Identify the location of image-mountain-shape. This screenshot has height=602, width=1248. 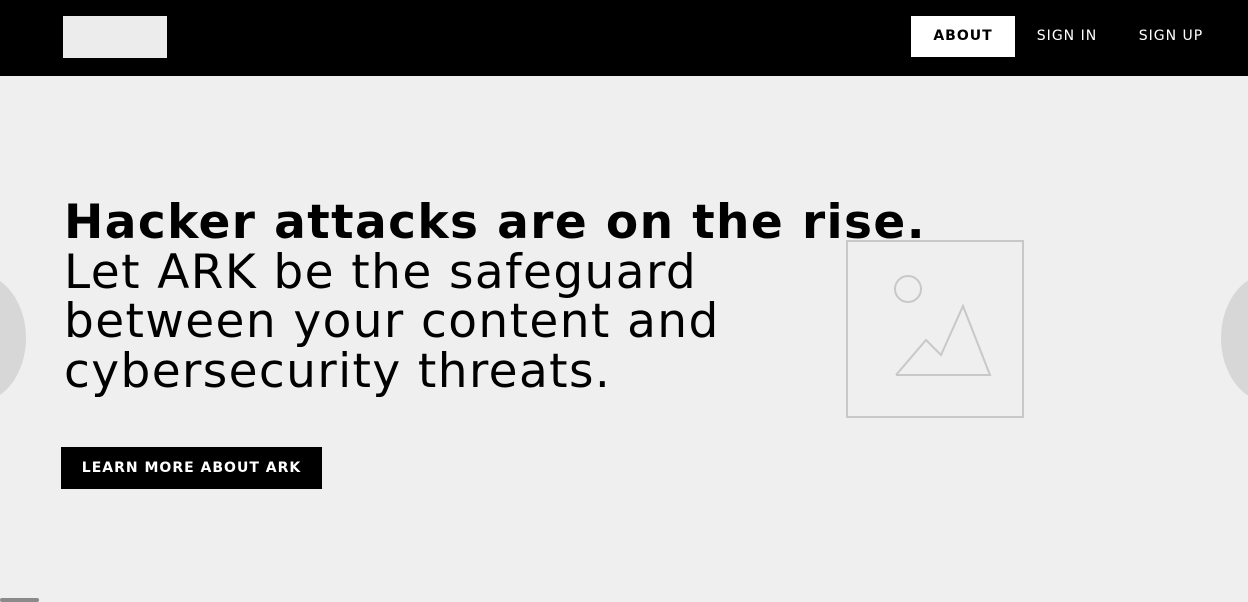
(943, 339).